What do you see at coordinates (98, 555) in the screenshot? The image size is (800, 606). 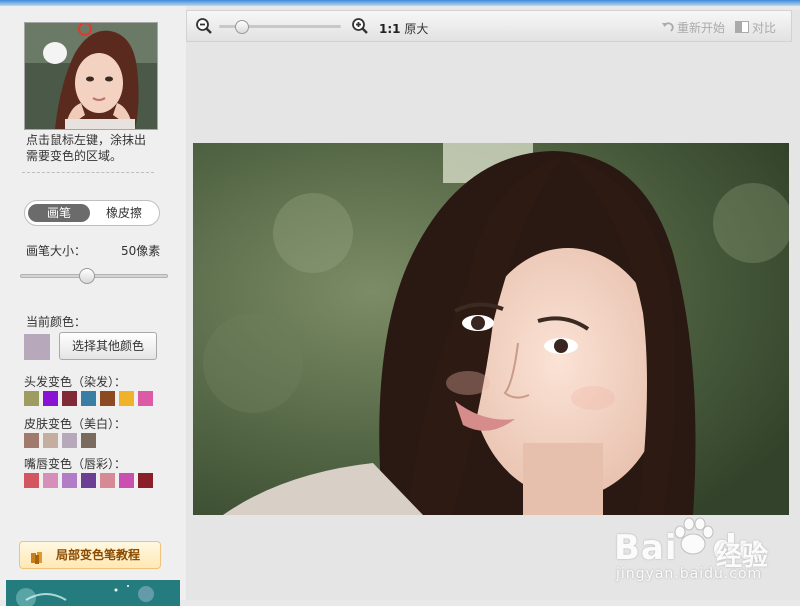 I see `tutorial-button-label: 局部变色笔教程` at bounding box center [98, 555].